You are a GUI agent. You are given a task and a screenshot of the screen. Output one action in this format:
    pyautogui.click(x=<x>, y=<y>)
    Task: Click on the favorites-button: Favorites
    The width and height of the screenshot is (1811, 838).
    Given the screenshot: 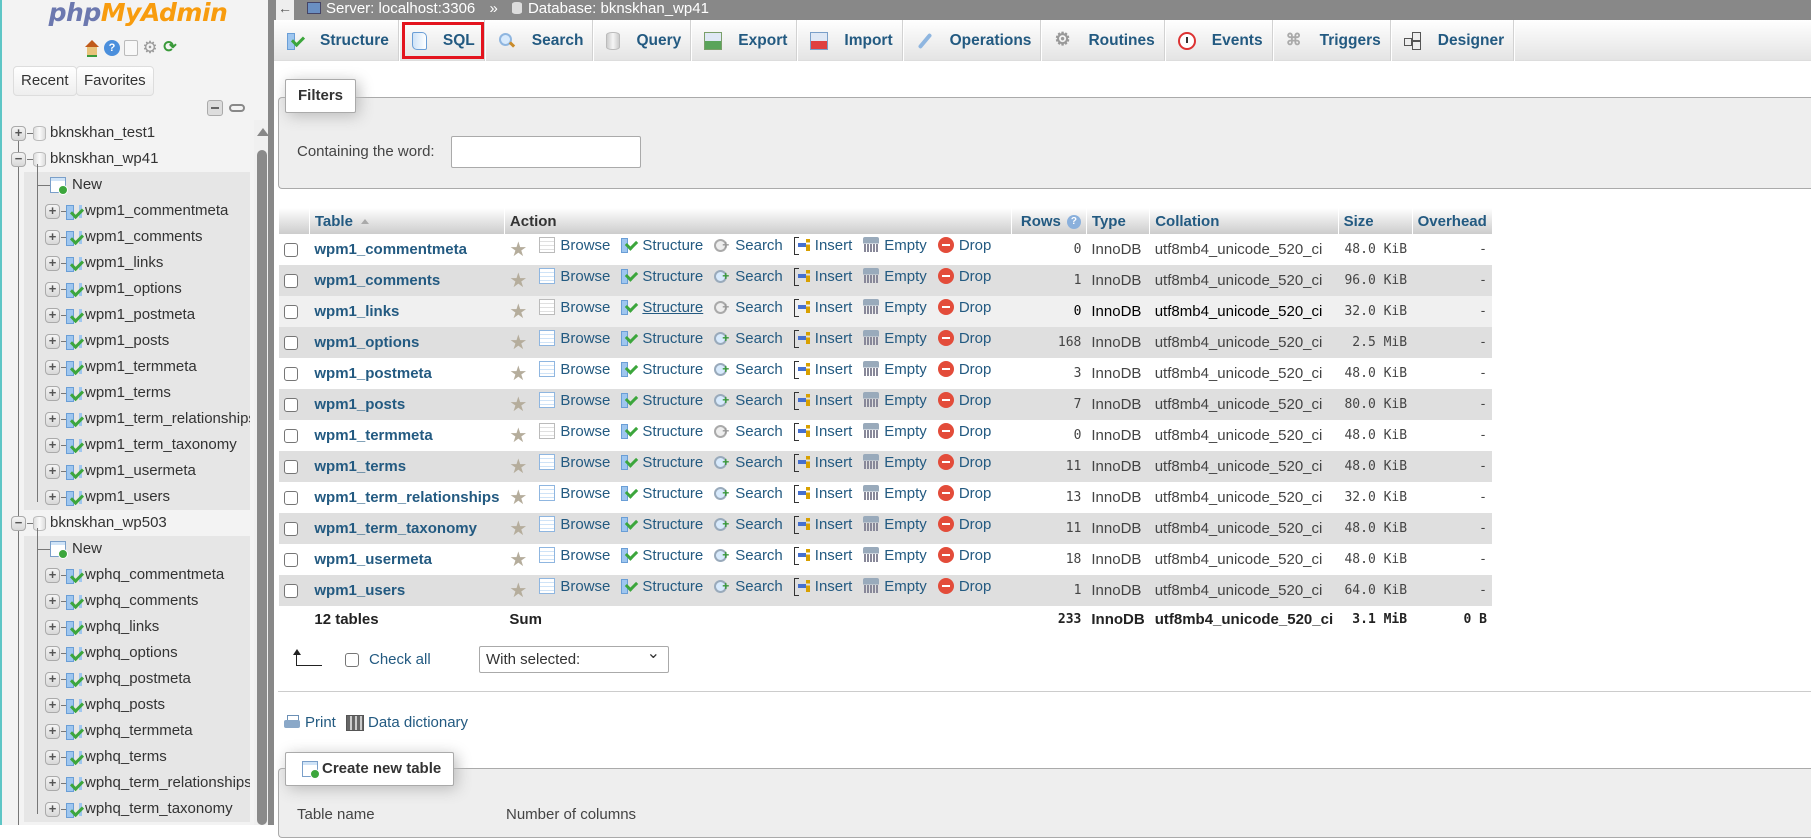 What is the action you would take?
    pyautogui.click(x=115, y=81)
    